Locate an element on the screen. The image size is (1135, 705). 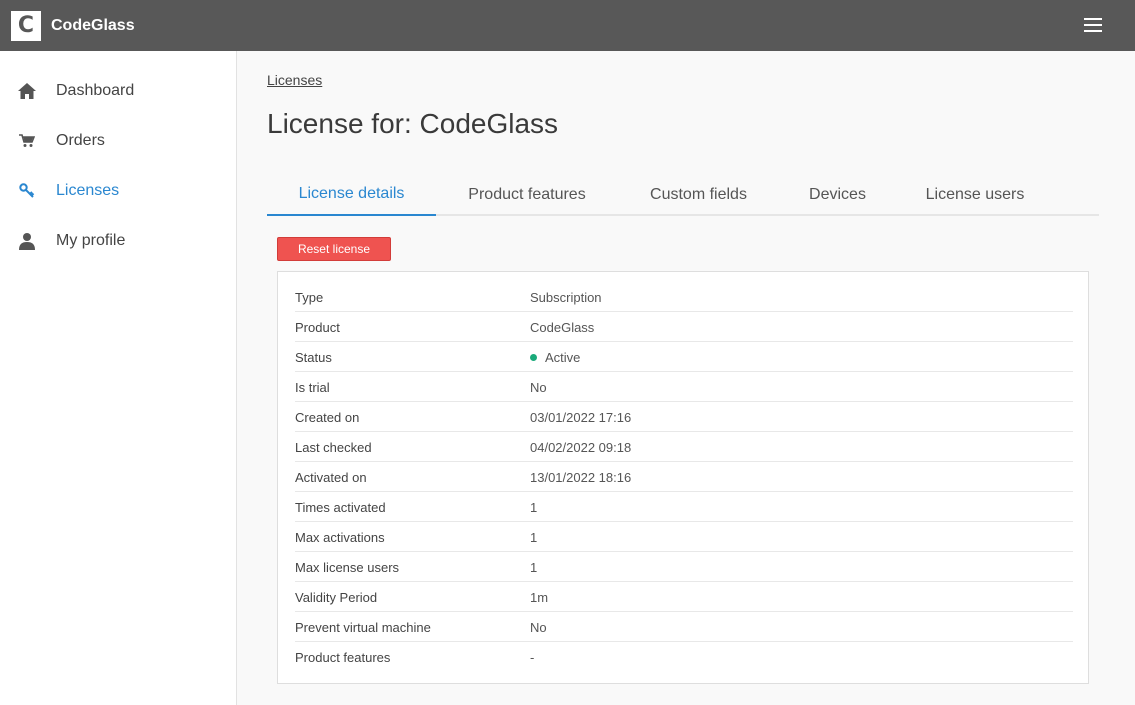
detail-key: Is trial is located at coordinates (312, 387).